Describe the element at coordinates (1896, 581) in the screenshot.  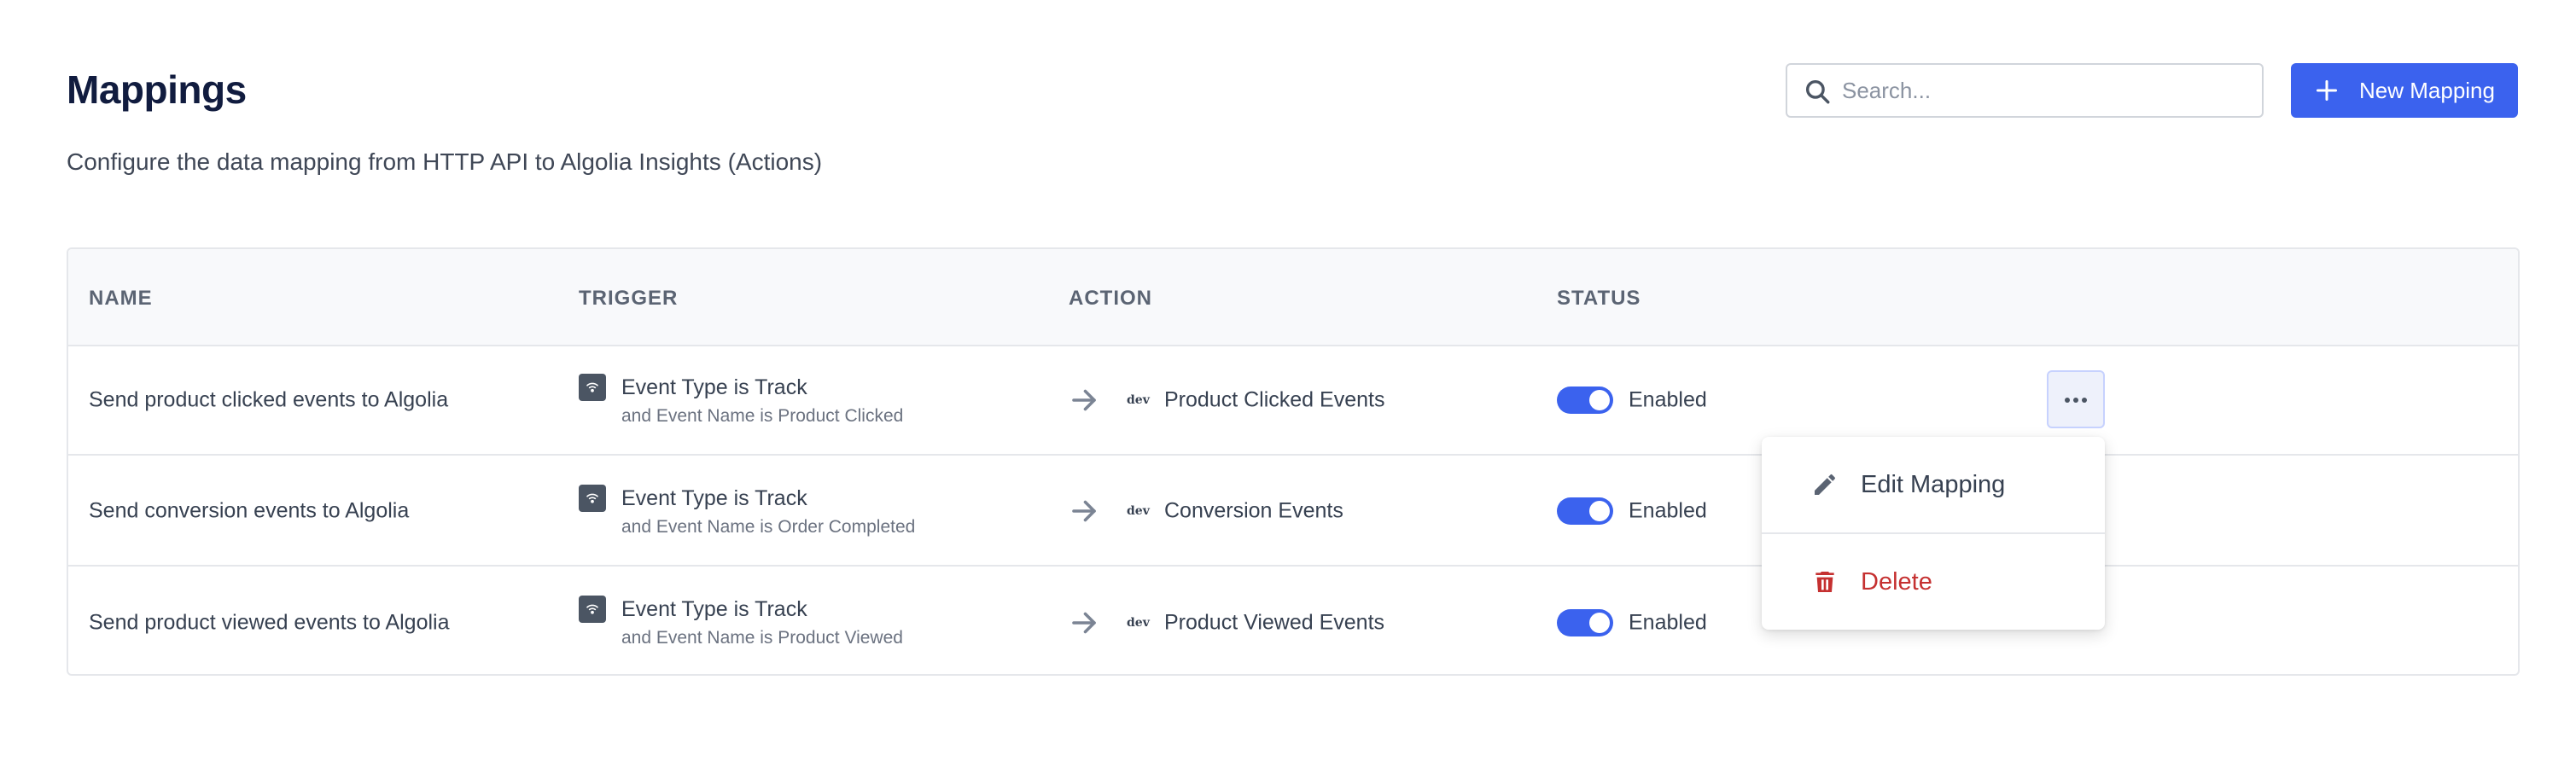
I see `delete-label: Delete` at that location.